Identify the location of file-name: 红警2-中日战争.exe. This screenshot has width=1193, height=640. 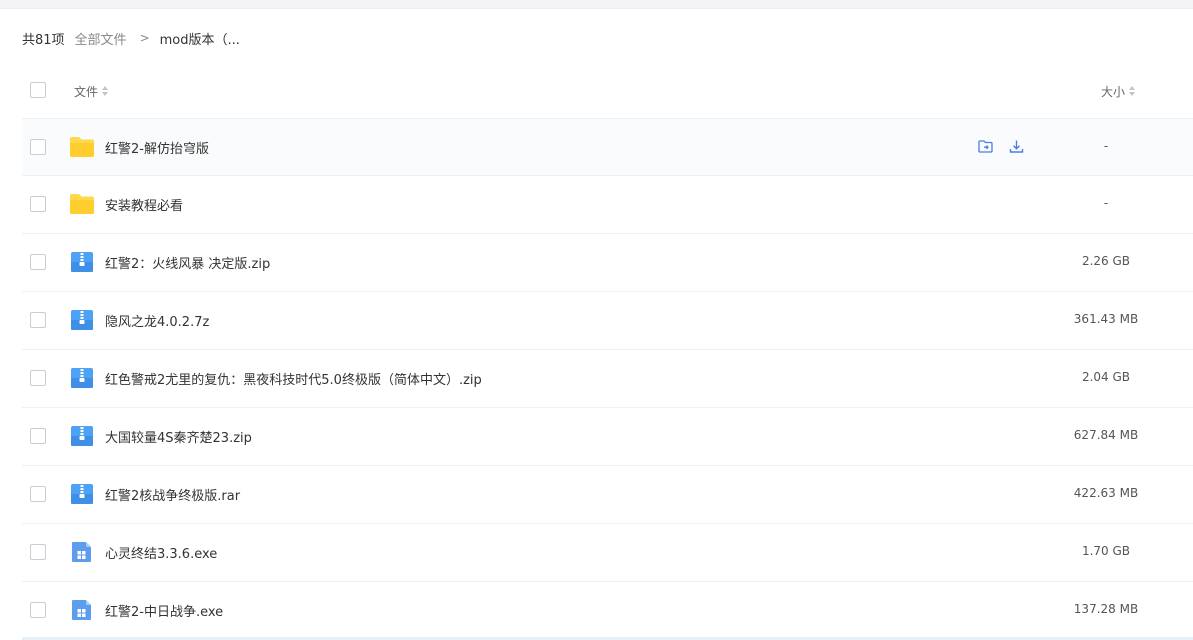
(164, 610).